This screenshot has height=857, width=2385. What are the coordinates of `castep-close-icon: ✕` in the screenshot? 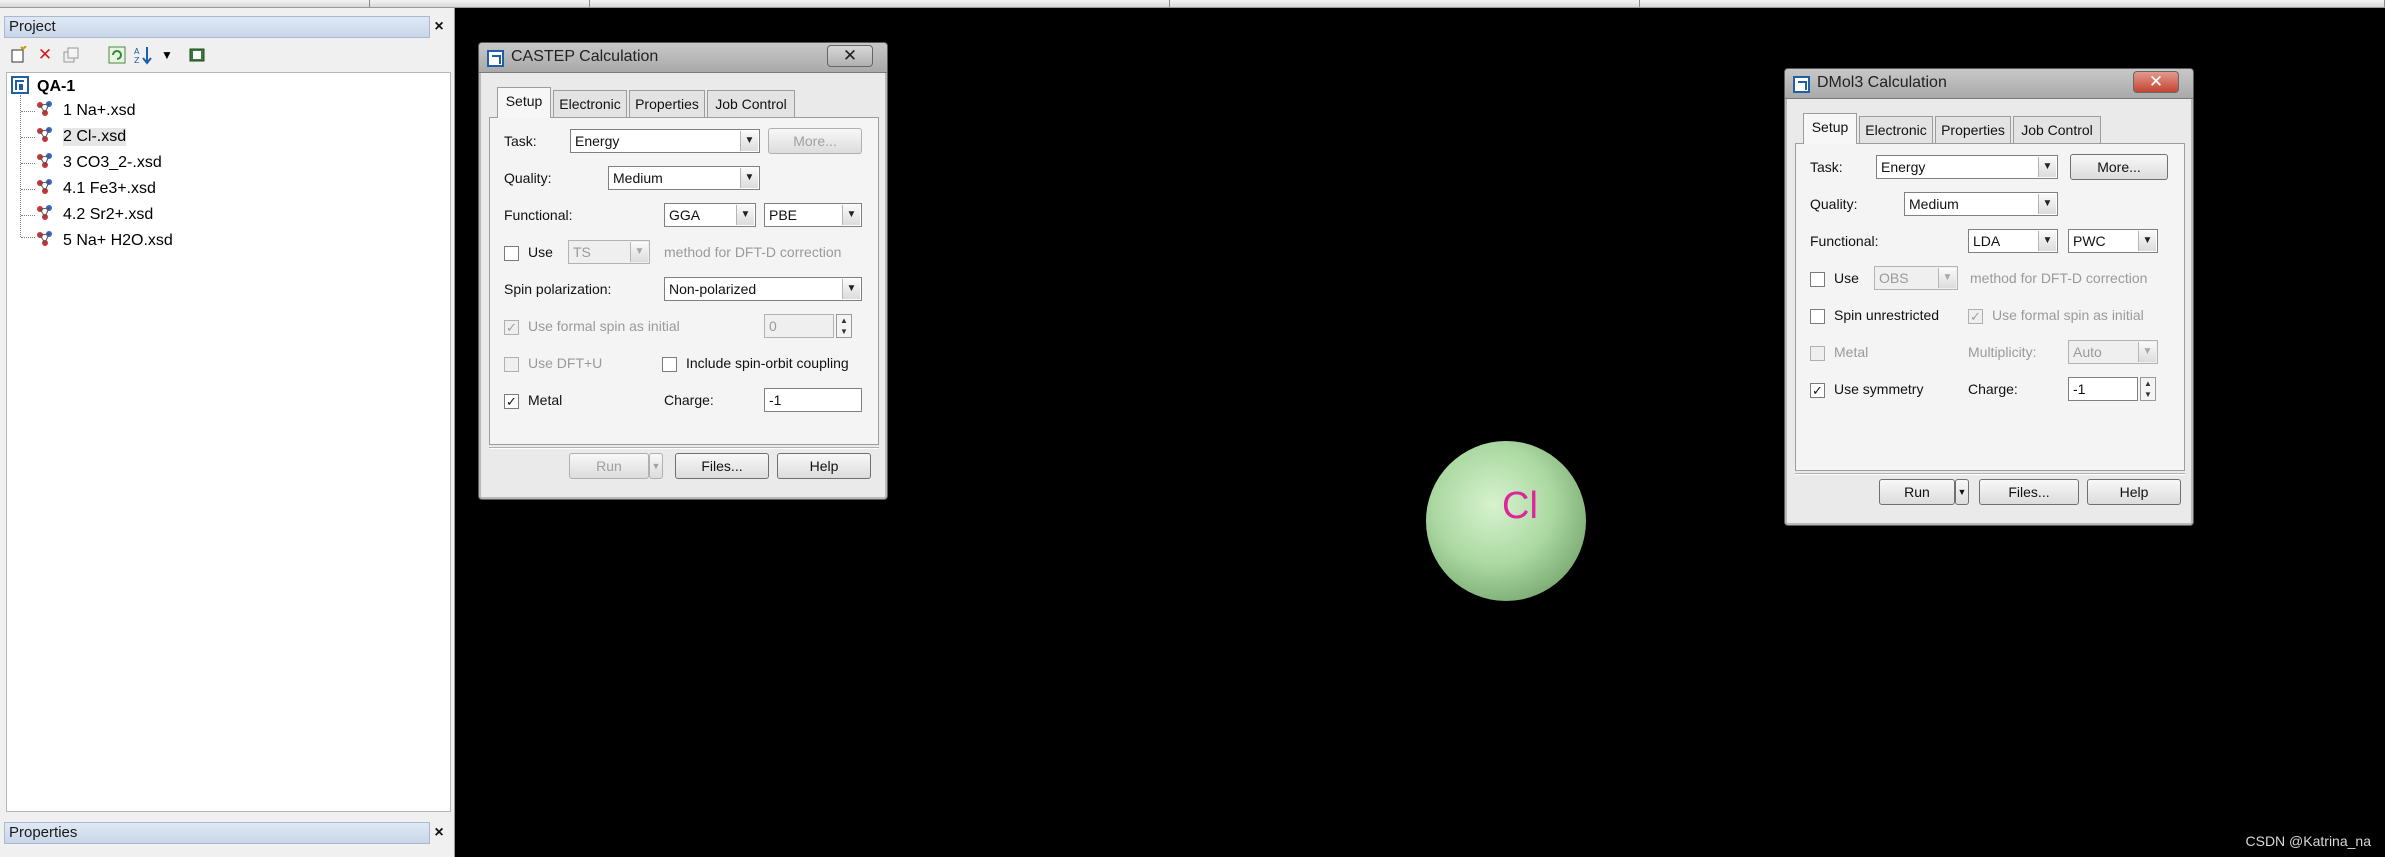 It's located at (850, 56).